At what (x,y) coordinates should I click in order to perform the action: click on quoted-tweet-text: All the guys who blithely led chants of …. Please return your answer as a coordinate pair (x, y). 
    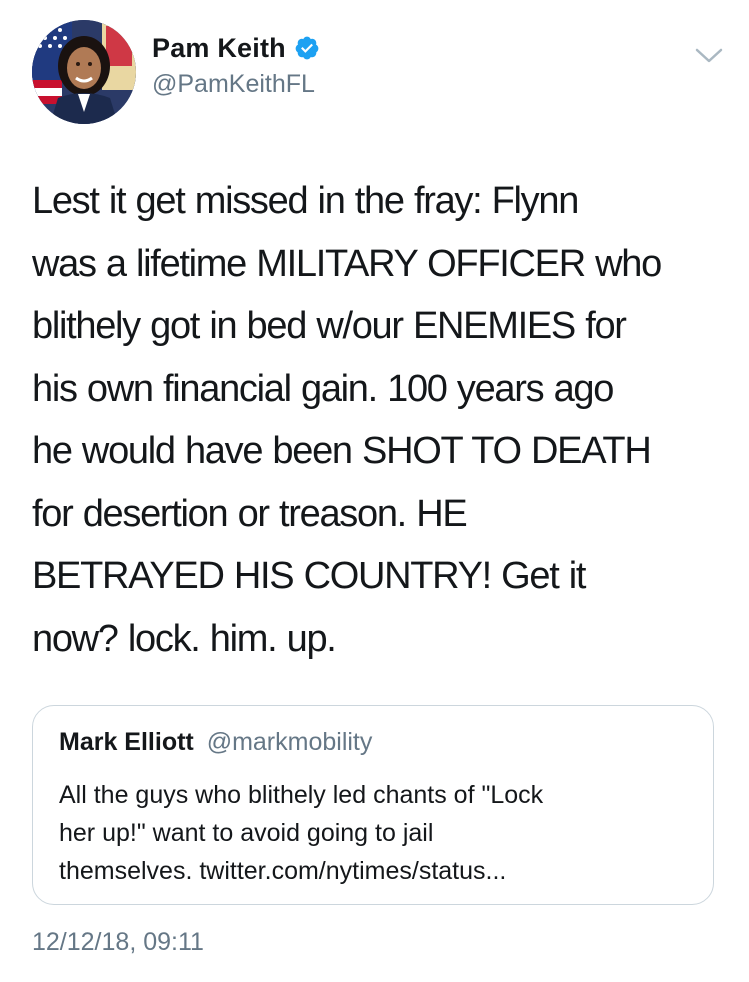
    Looking at the image, I should click on (379, 833).